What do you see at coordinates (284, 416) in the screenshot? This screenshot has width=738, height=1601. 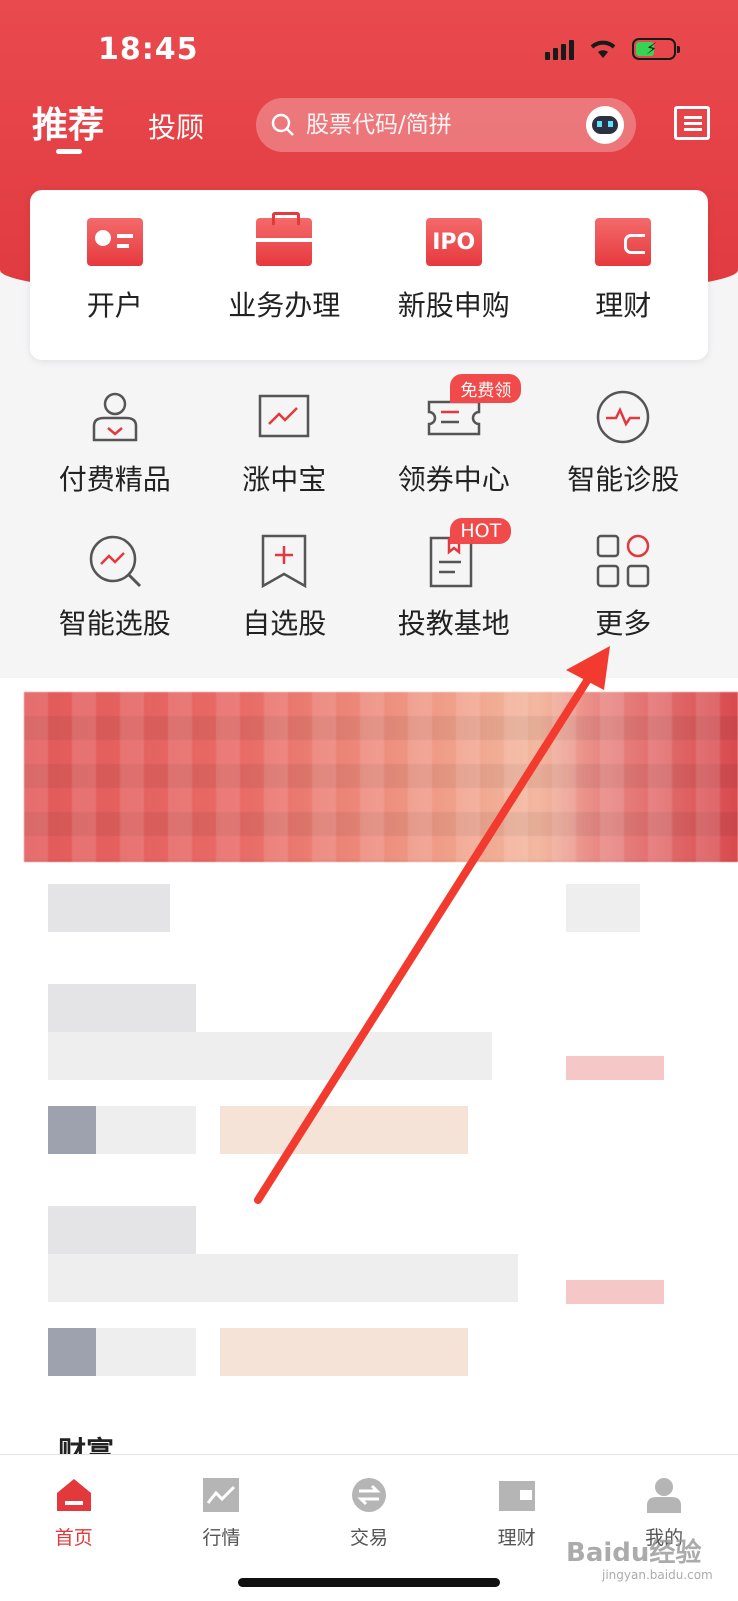 I see `trend-chart-icon` at bounding box center [284, 416].